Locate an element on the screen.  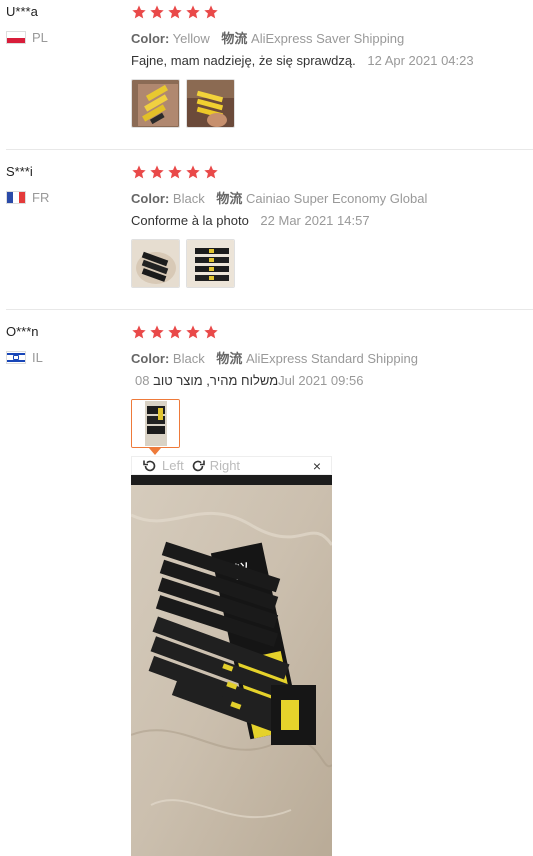
france-flag-icon is located at coordinates (16, 197).